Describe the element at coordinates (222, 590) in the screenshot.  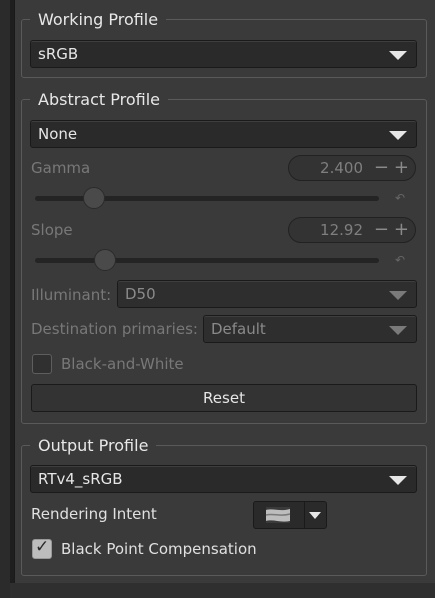
I see `bottom-strip` at that location.